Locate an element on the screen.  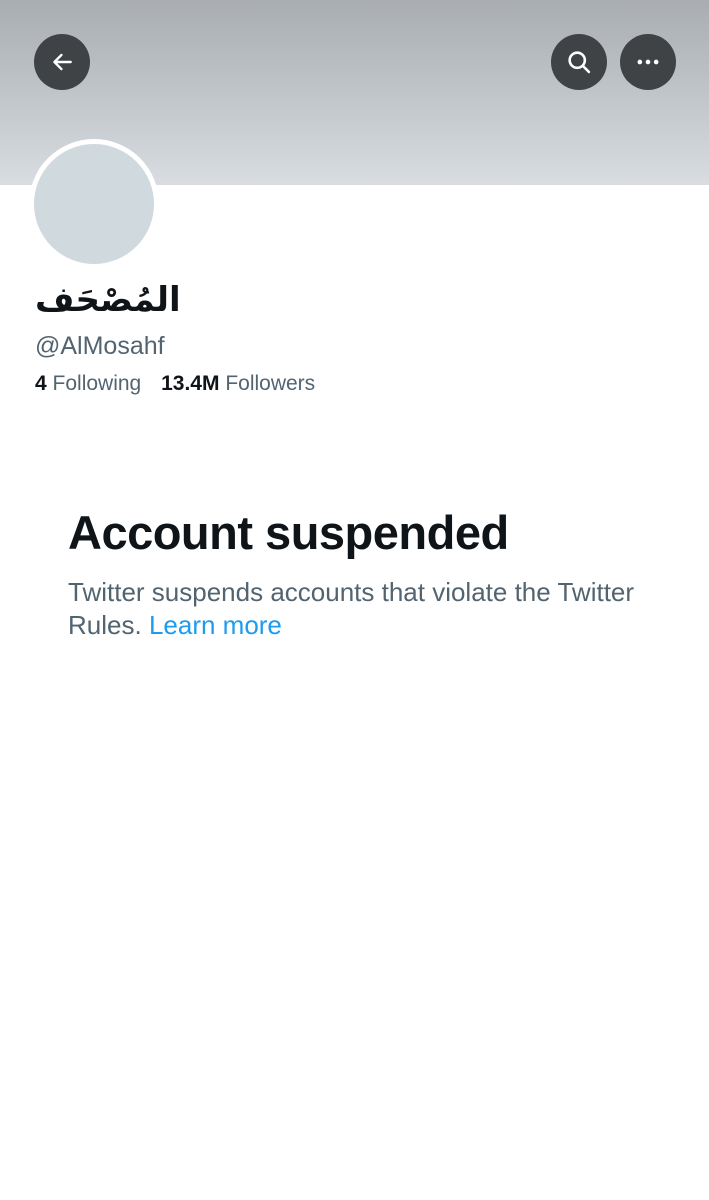
arrow-left-icon is located at coordinates (62, 62).